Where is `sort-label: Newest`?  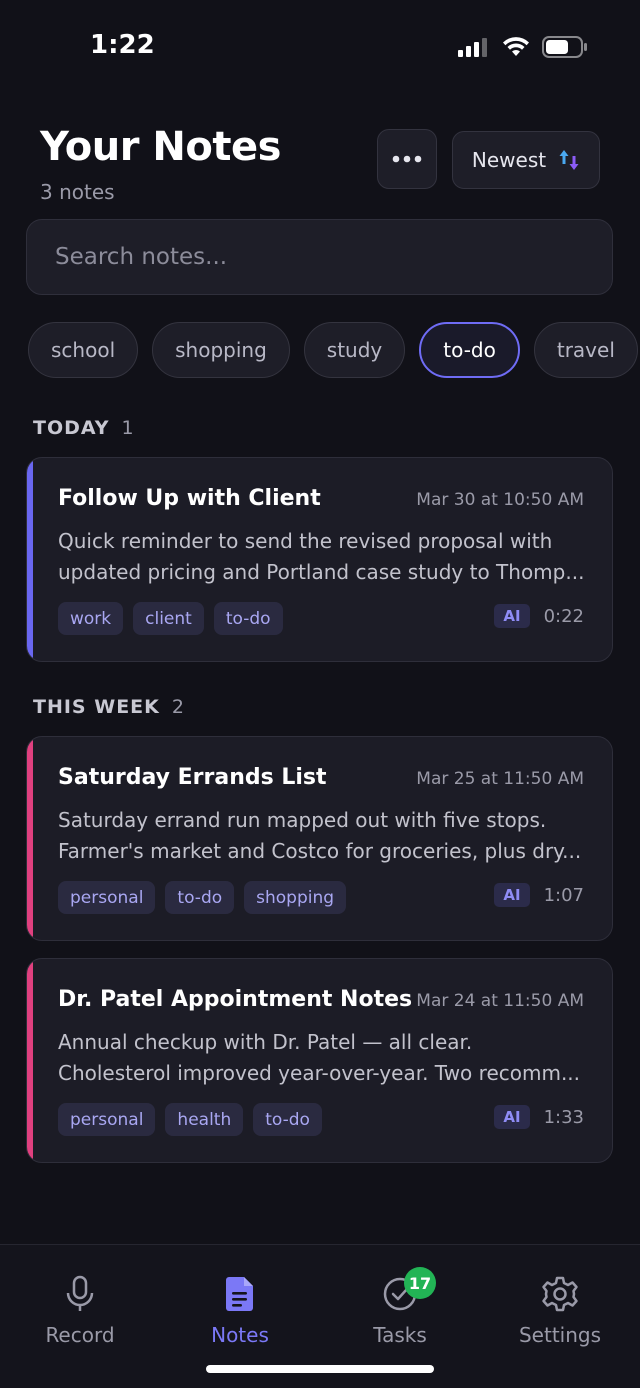 sort-label: Newest is located at coordinates (509, 160).